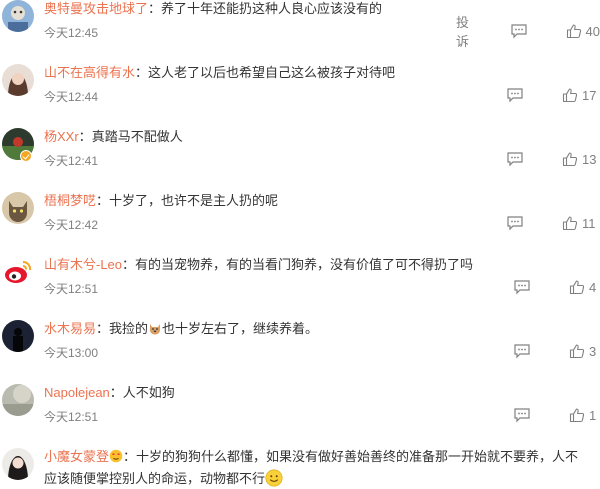  I want to click on comment-item: 水木易易：我捡的 也十岁左右了，继续养着。 今天13:00 3, so click(300, 352).